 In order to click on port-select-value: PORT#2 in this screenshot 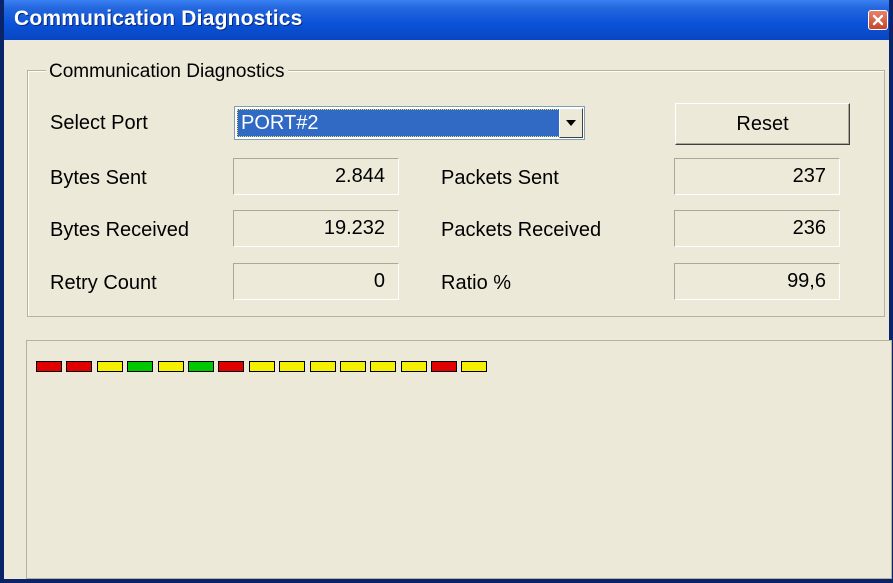, I will do `click(403, 123)`.